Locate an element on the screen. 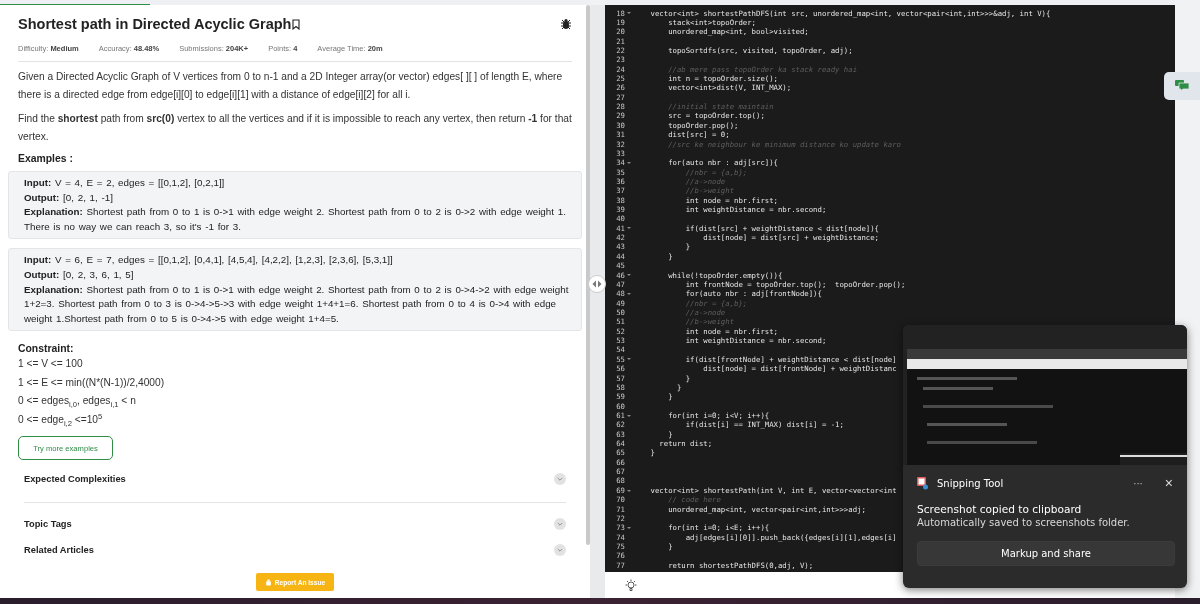 The image size is (1200, 604). example-text: Input: V = 6, E = 7, edges = [[0,1,2], [0,4,1], [4,5,4], [4,2,2], [1,2,3], [2,3,6], [5,3,1]] is located at coordinates (209, 260).